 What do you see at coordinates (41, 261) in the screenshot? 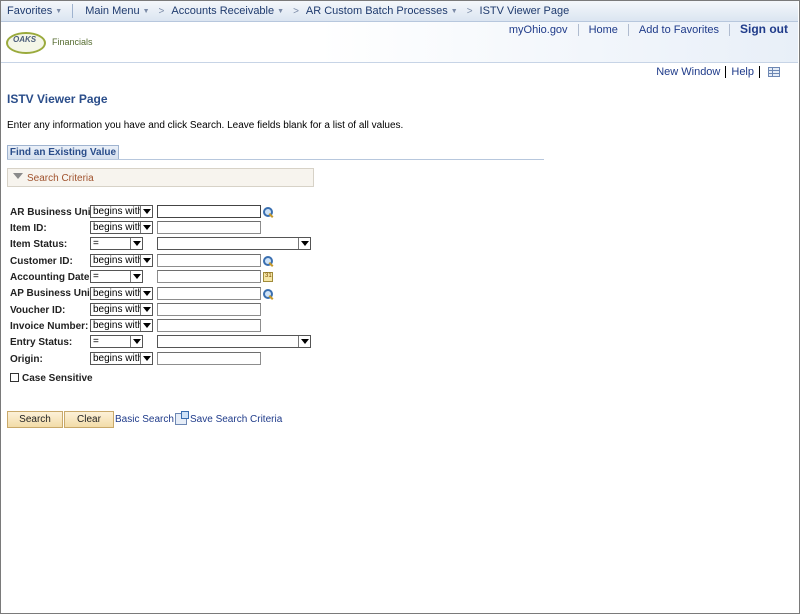
I see `customer-id-label: Customer ID:` at bounding box center [41, 261].